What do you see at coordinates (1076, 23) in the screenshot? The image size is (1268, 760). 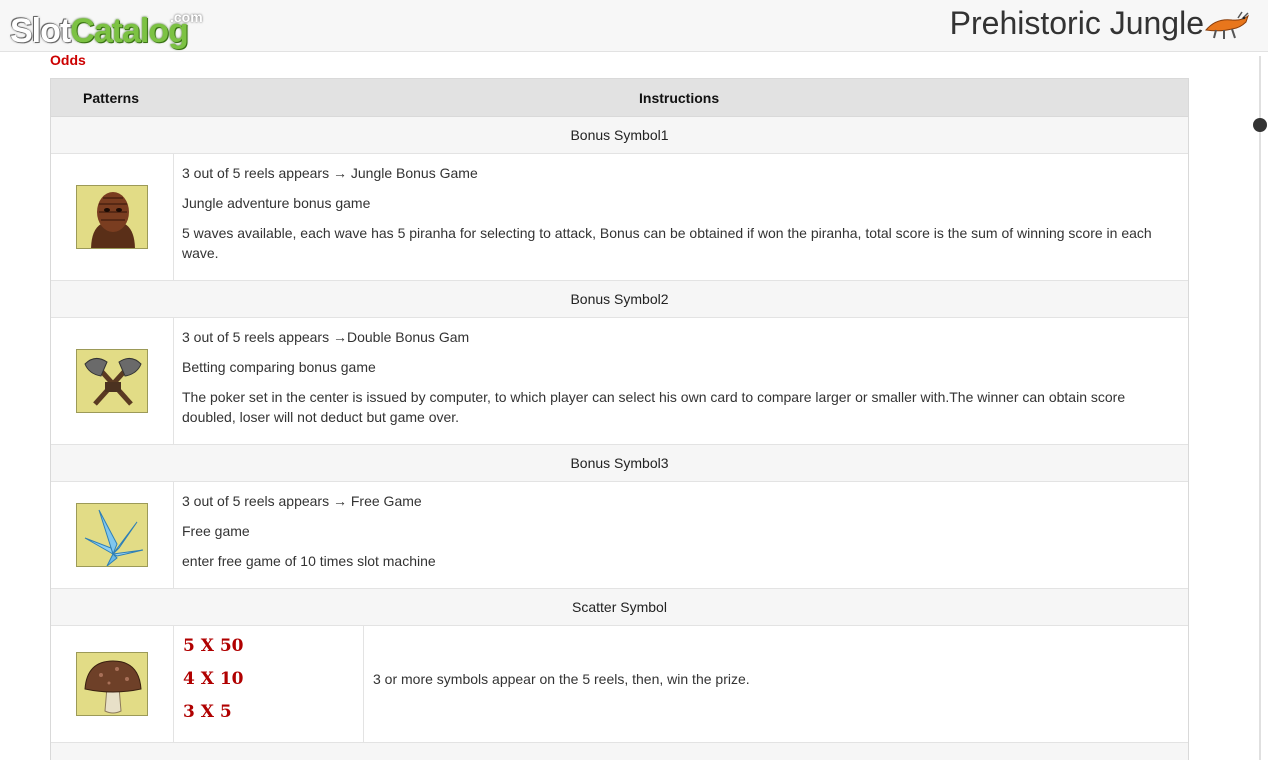 I see `game-title: Prehistoric Jungle` at bounding box center [1076, 23].